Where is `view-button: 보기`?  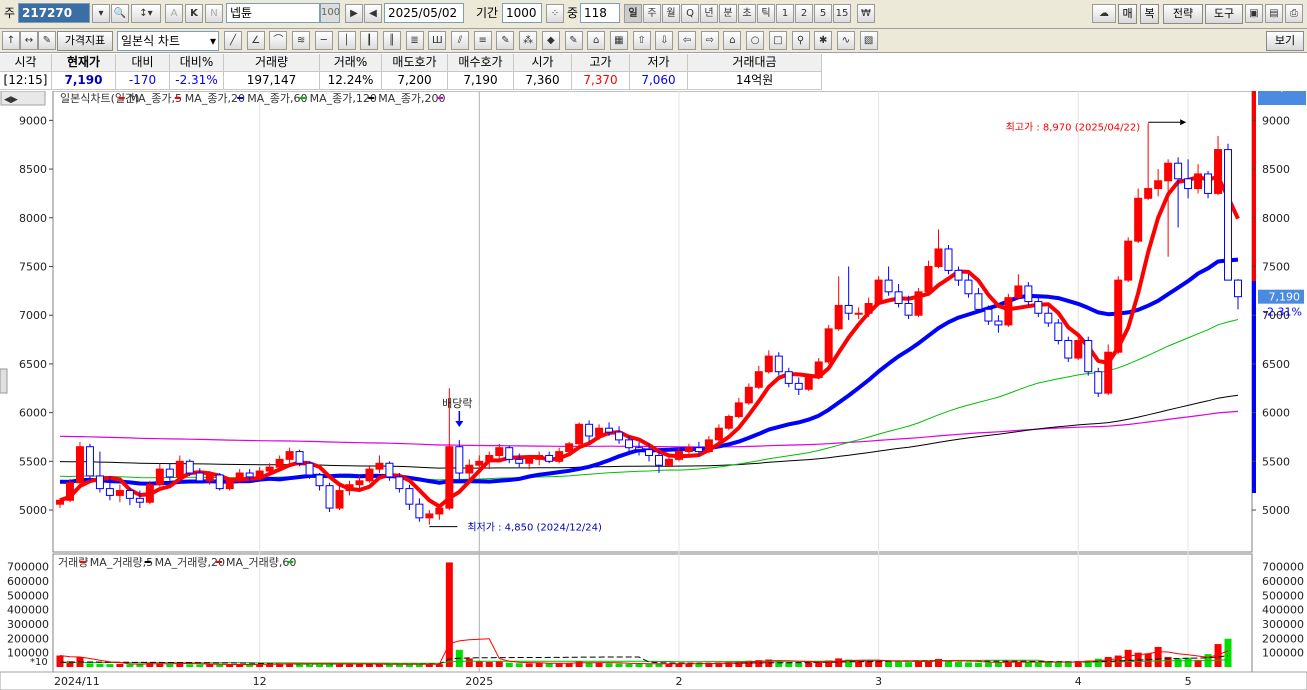
view-button: 보기 is located at coordinates (1285, 41).